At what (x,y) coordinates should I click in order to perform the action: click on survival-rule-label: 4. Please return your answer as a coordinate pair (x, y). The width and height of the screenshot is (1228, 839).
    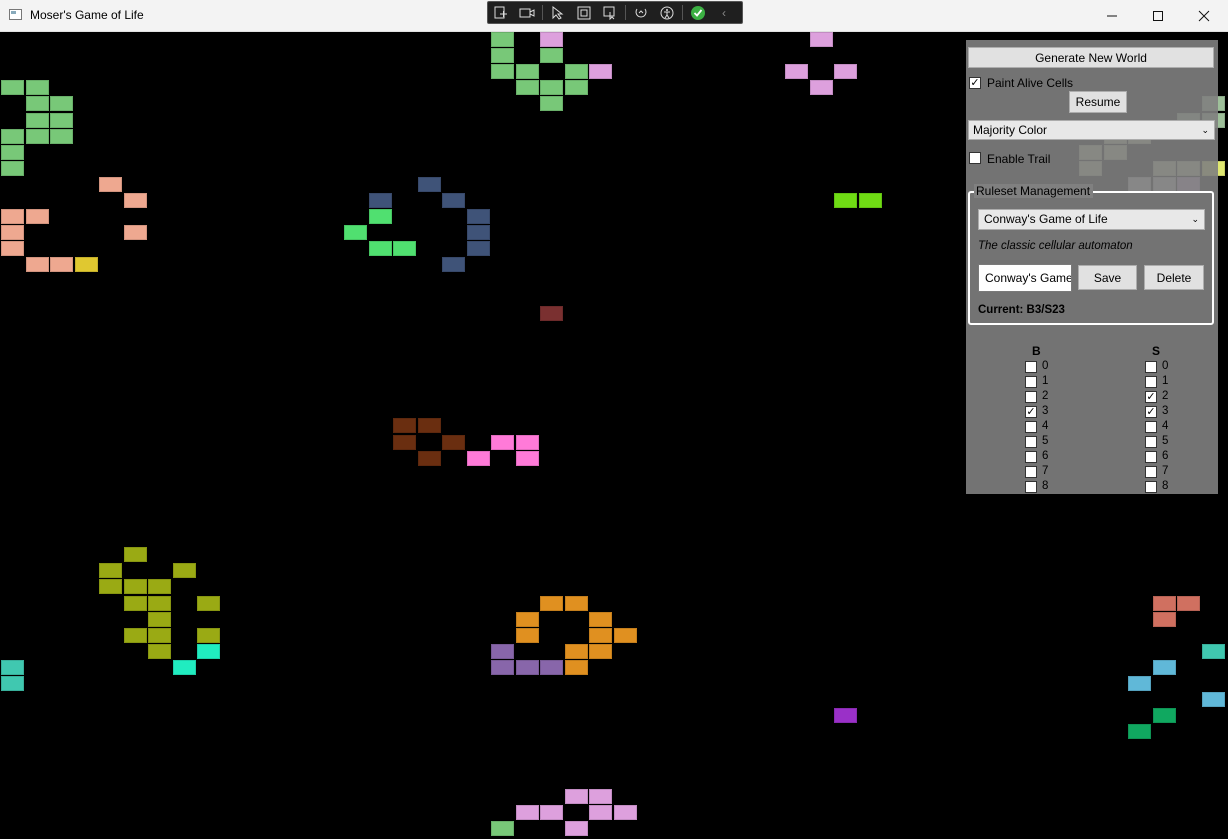
    Looking at the image, I should click on (1165, 426).